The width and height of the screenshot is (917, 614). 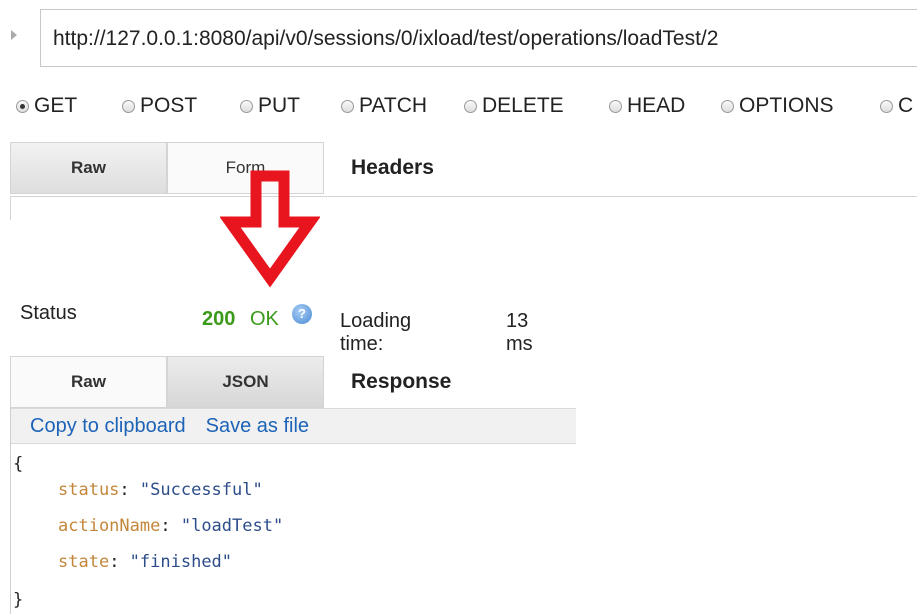 What do you see at coordinates (727, 106) in the screenshot?
I see `radio-options` at bounding box center [727, 106].